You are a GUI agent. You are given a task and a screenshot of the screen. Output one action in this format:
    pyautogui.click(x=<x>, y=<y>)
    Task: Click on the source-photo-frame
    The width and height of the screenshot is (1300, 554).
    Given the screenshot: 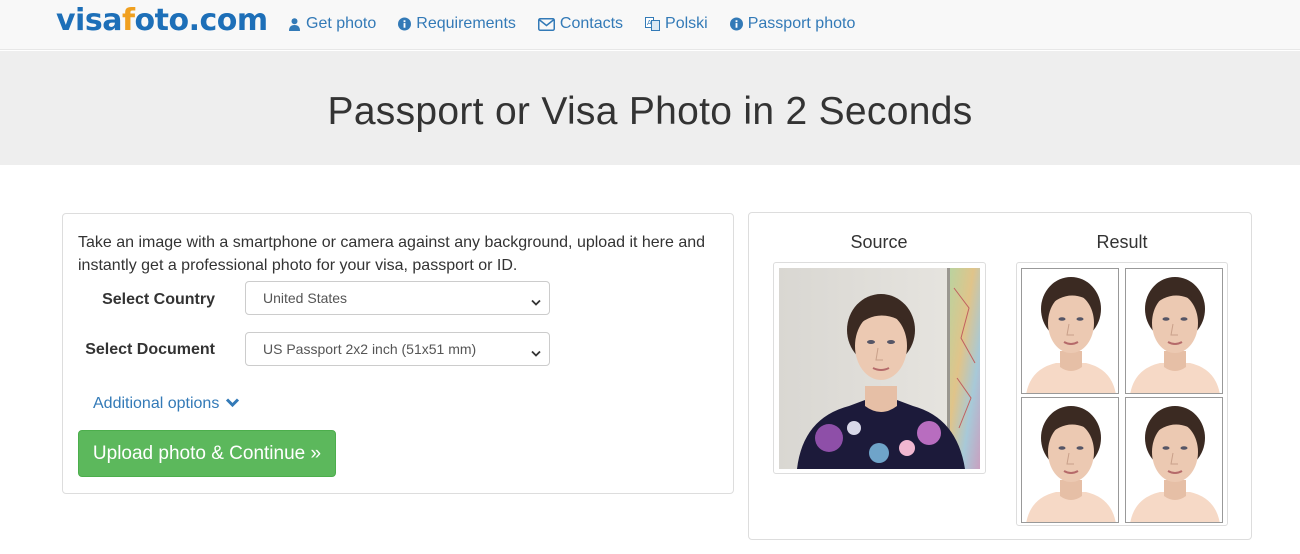 What is the action you would take?
    pyautogui.click(x=879, y=368)
    